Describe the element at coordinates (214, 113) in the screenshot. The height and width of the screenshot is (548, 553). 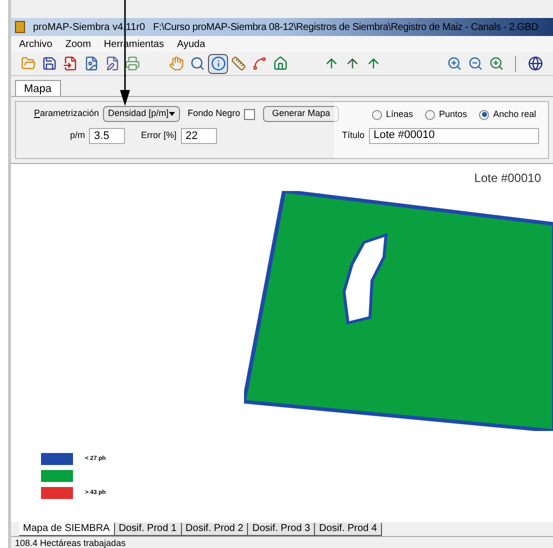
I see `fondo-label: Fondo Negro` at that location.